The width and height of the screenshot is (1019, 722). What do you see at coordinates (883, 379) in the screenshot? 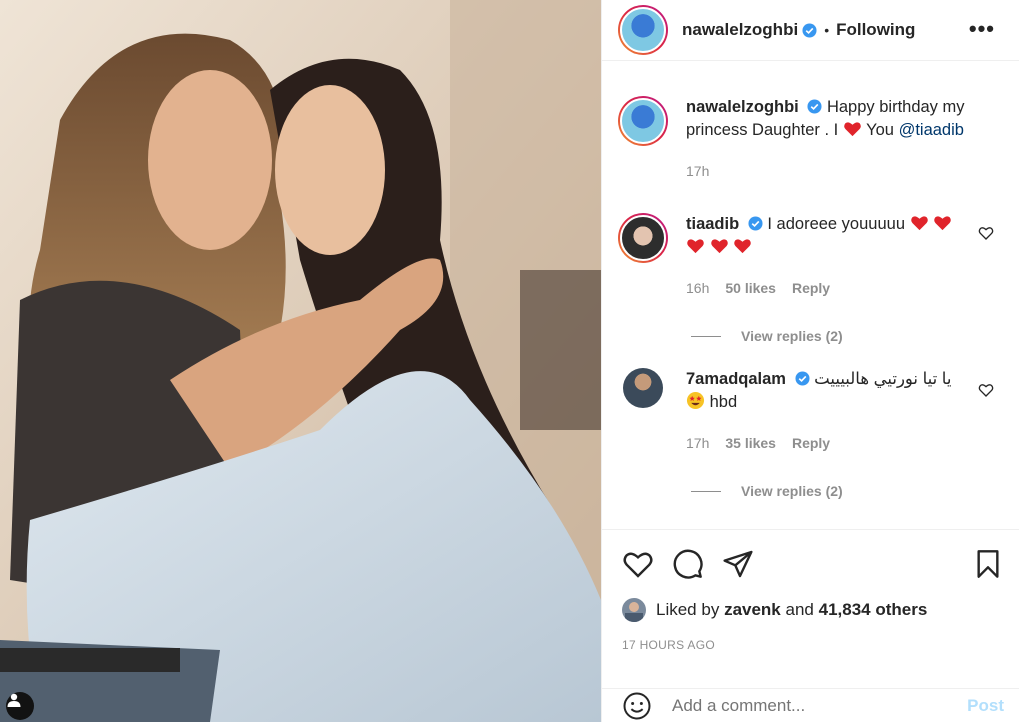
I see `comment-text: يا تيا نورتيي هالبيييت` at bounding box center [883, 379].